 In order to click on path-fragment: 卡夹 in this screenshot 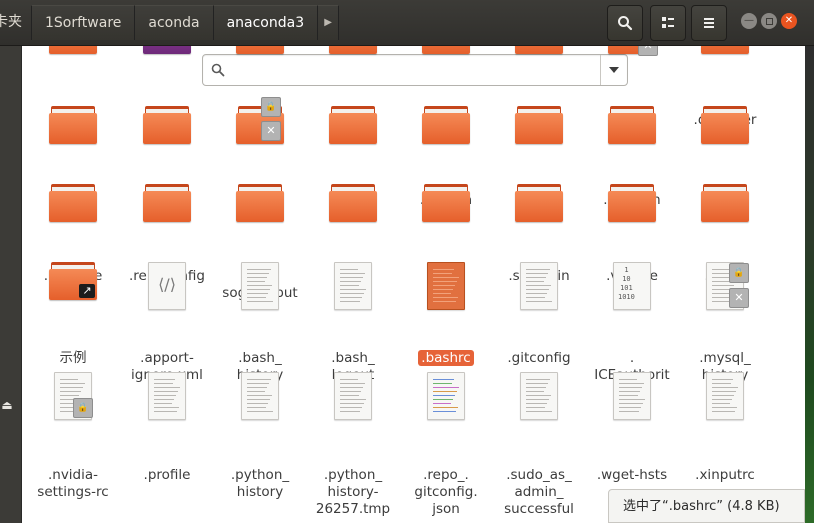, I will do `click(15, 22)`.